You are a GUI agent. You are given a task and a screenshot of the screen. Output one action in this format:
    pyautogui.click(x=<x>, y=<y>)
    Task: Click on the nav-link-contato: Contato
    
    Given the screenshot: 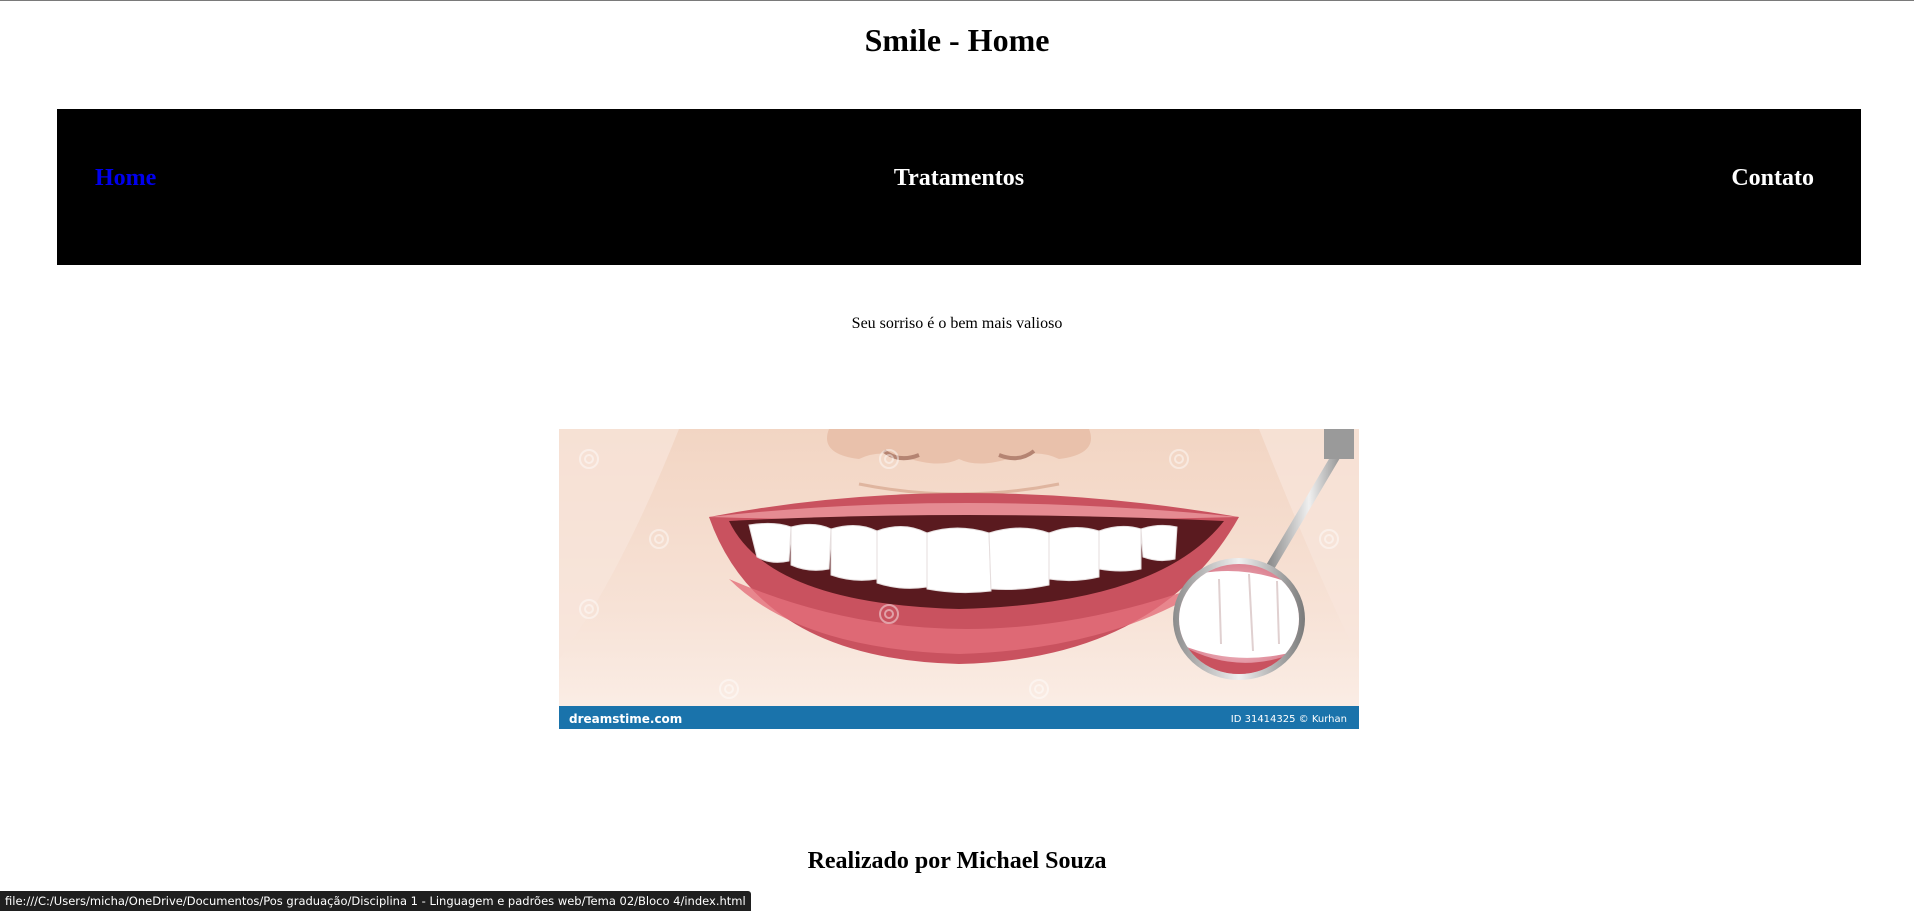 What is the action you would take?
    pyautogui.click(x=1772, y=178)
    